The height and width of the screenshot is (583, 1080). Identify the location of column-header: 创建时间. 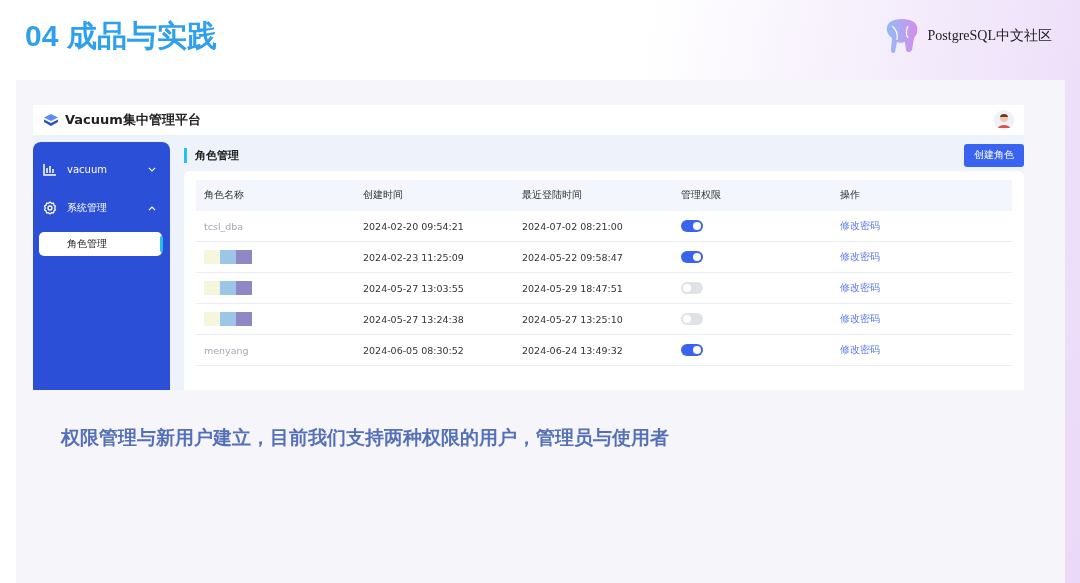
(434, 195).